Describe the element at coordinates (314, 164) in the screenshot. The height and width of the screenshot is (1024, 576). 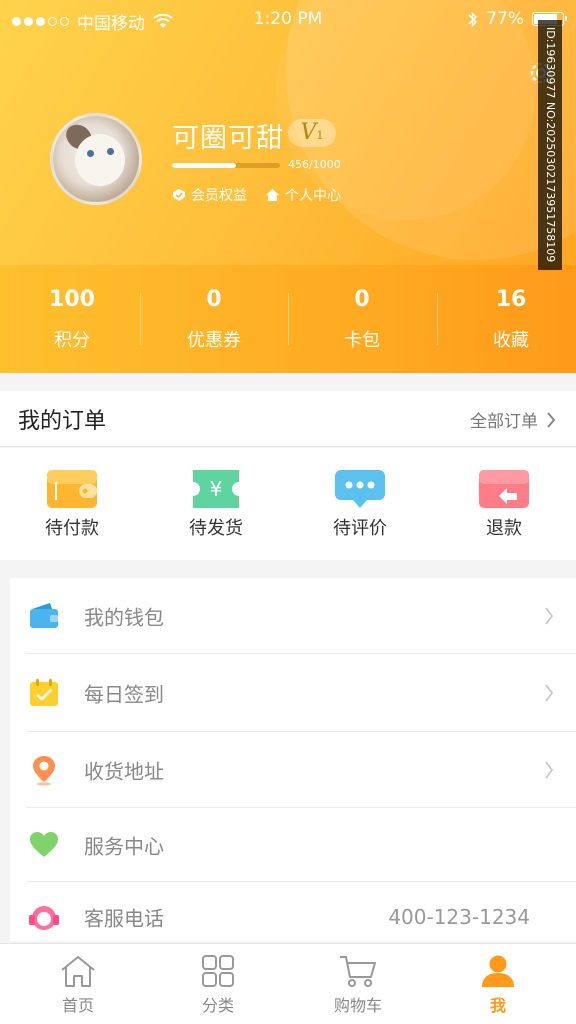
I see `progress-text: 456/1000` at that location.